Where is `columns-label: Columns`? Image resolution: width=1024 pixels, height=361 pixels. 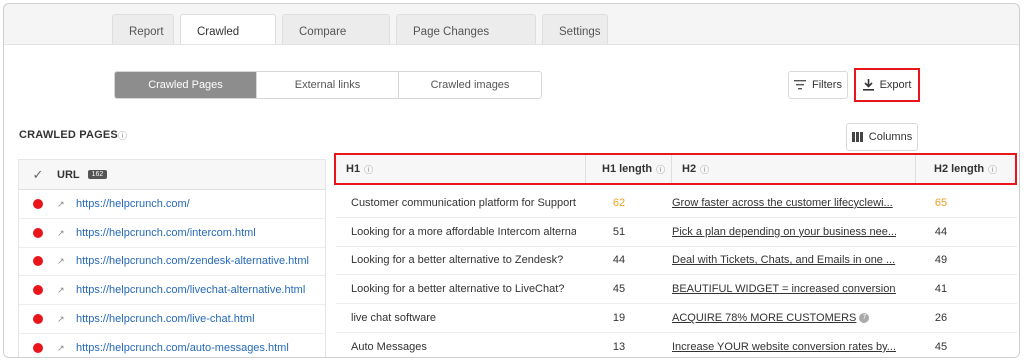 columns-label: Columns is located at coordinates (890, 137).